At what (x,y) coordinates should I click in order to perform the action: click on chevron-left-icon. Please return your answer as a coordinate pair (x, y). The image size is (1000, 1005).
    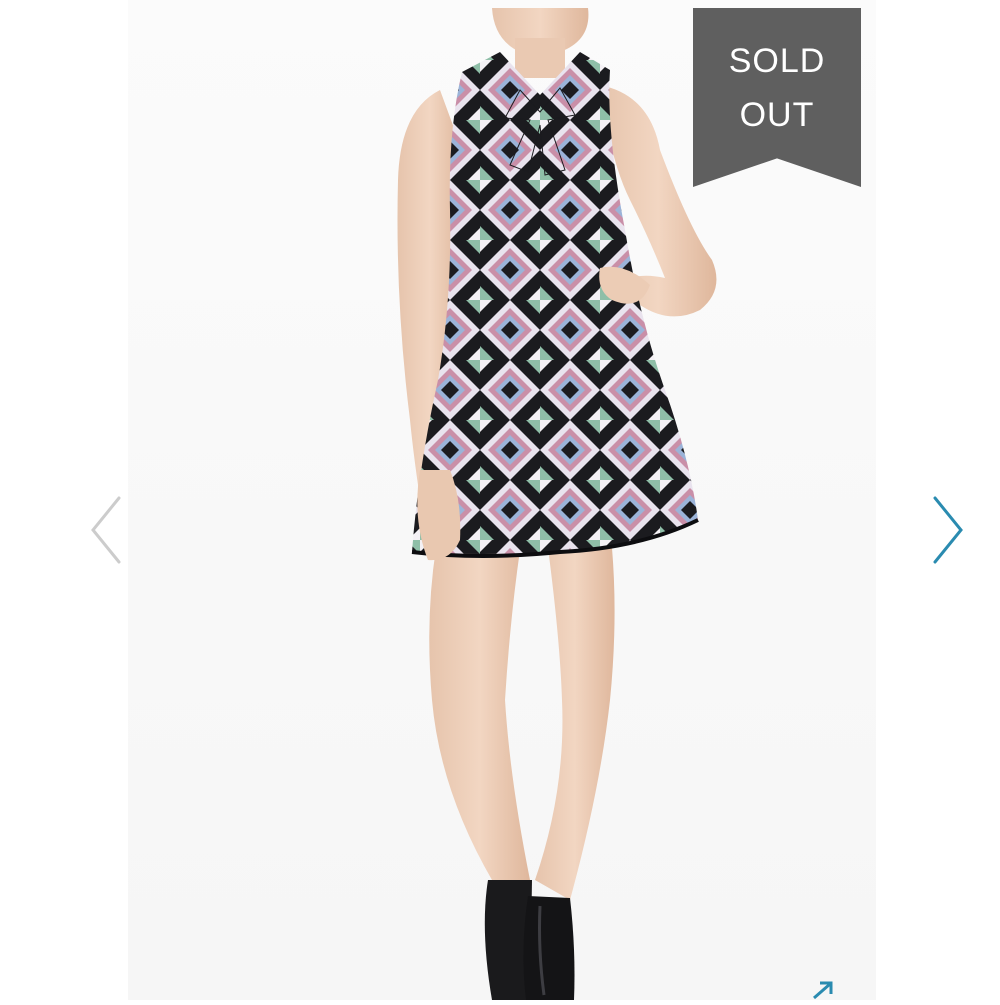
    Looking at the image, I should click on (106, 530).